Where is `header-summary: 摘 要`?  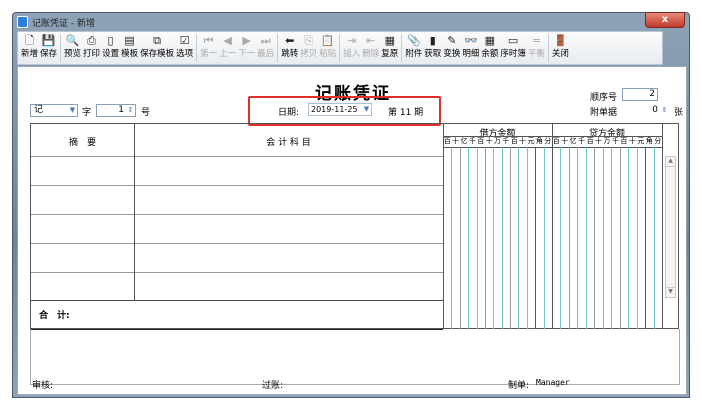 header-summary: 摘 要 is located at coordinates (82, 143).